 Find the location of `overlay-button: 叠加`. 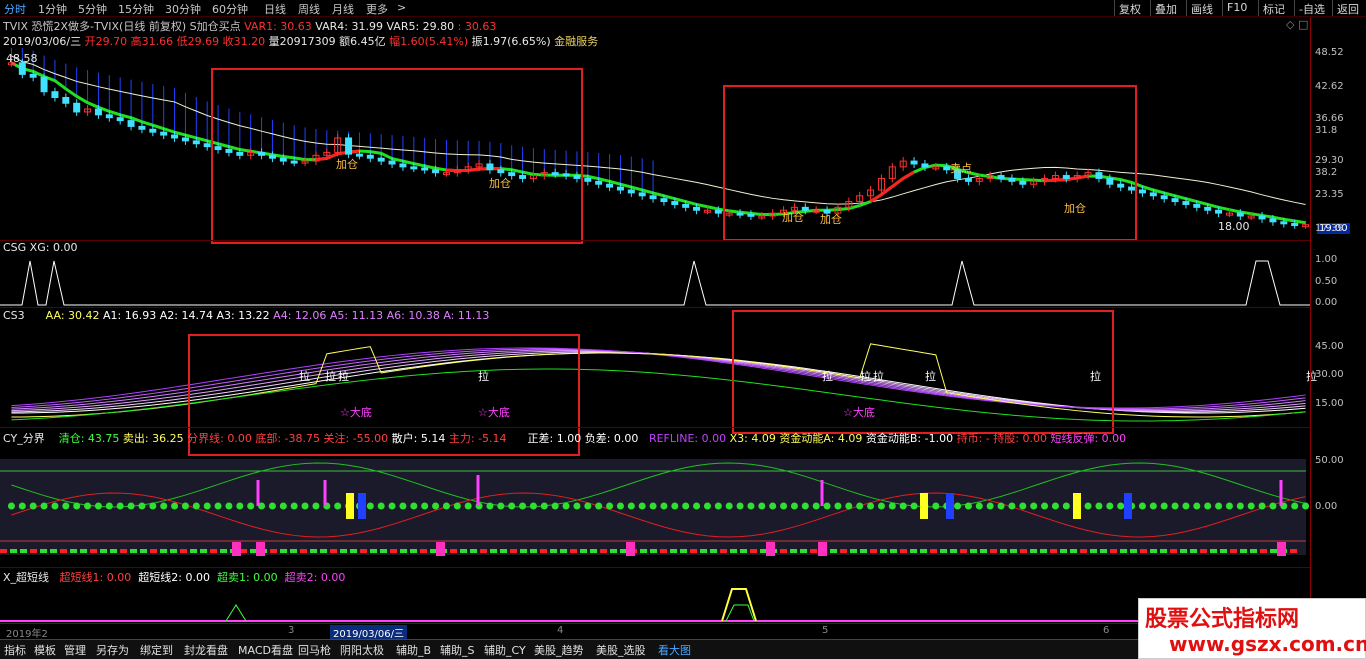

overlay-button: 叠加 is located at coordinates (1165, 8).